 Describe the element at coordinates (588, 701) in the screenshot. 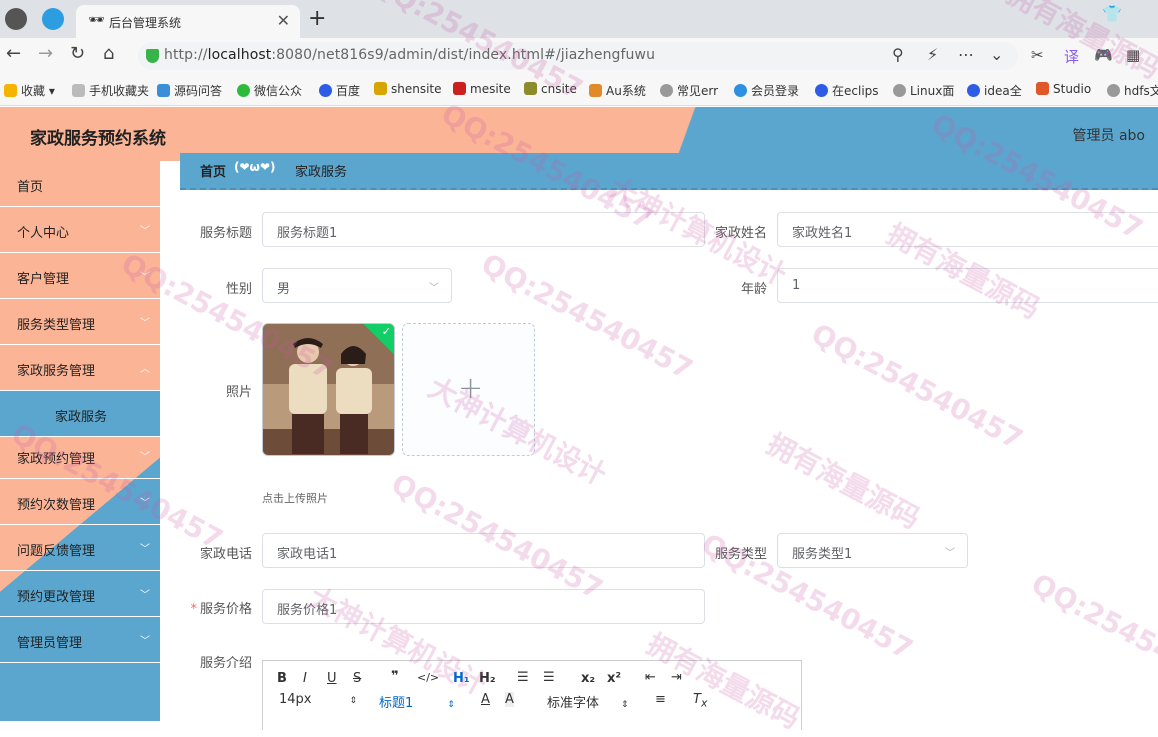

I see `font-family-select: 标准字体 ⇕` at that location.